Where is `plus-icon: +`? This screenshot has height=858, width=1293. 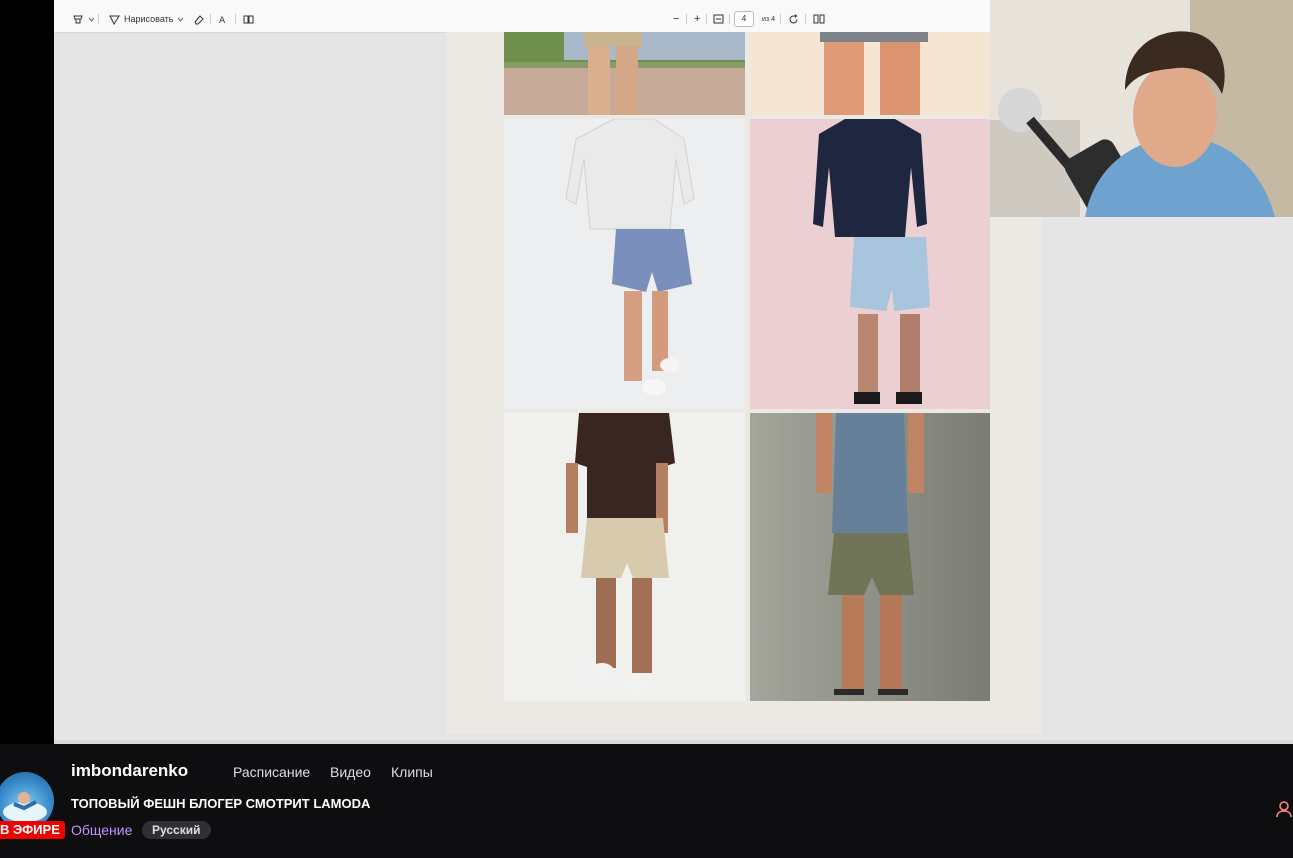
plus-icon: + is located at coordinates (697, 19).